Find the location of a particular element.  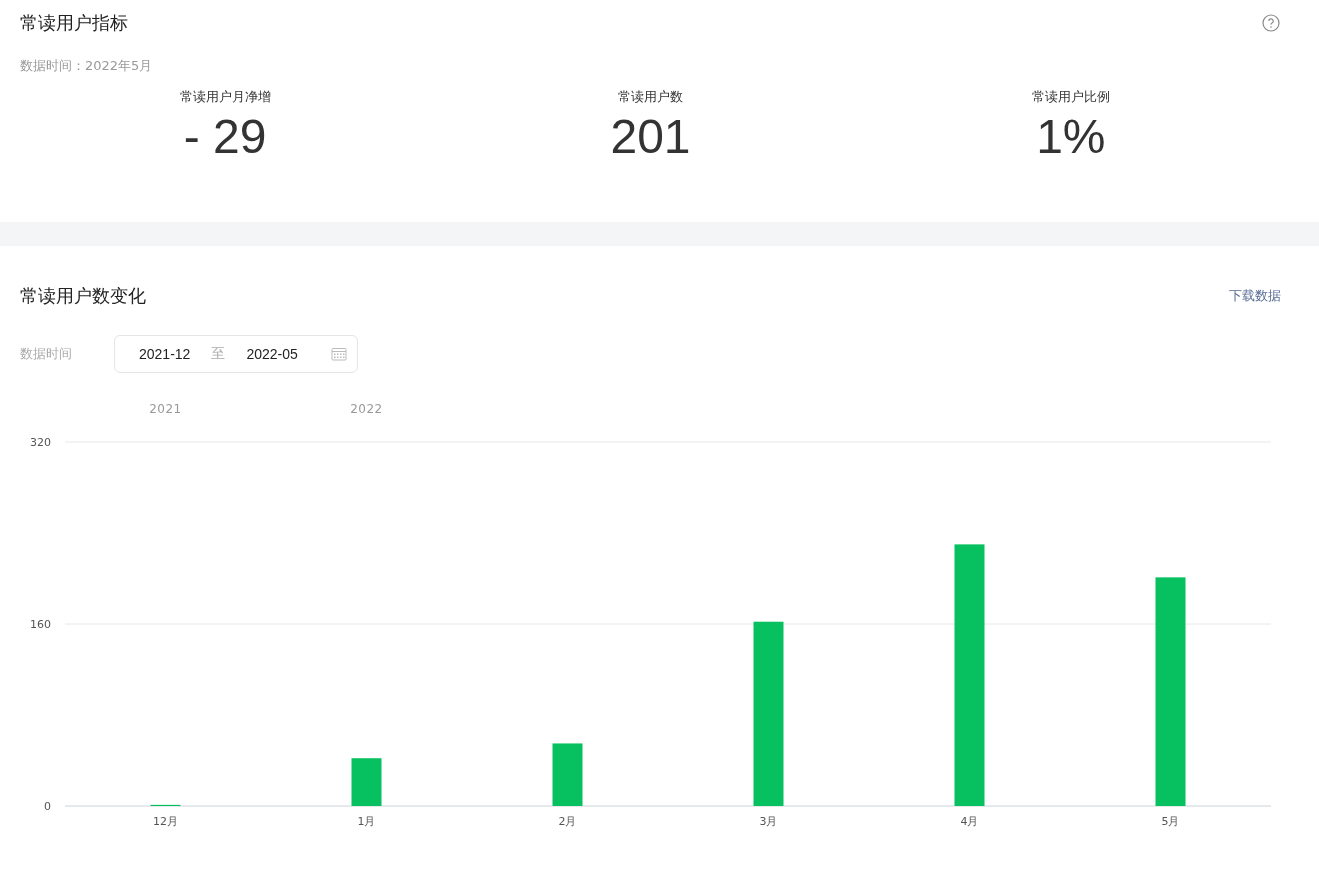

y-tick-label: 0 is located at coordinates (47, 806).